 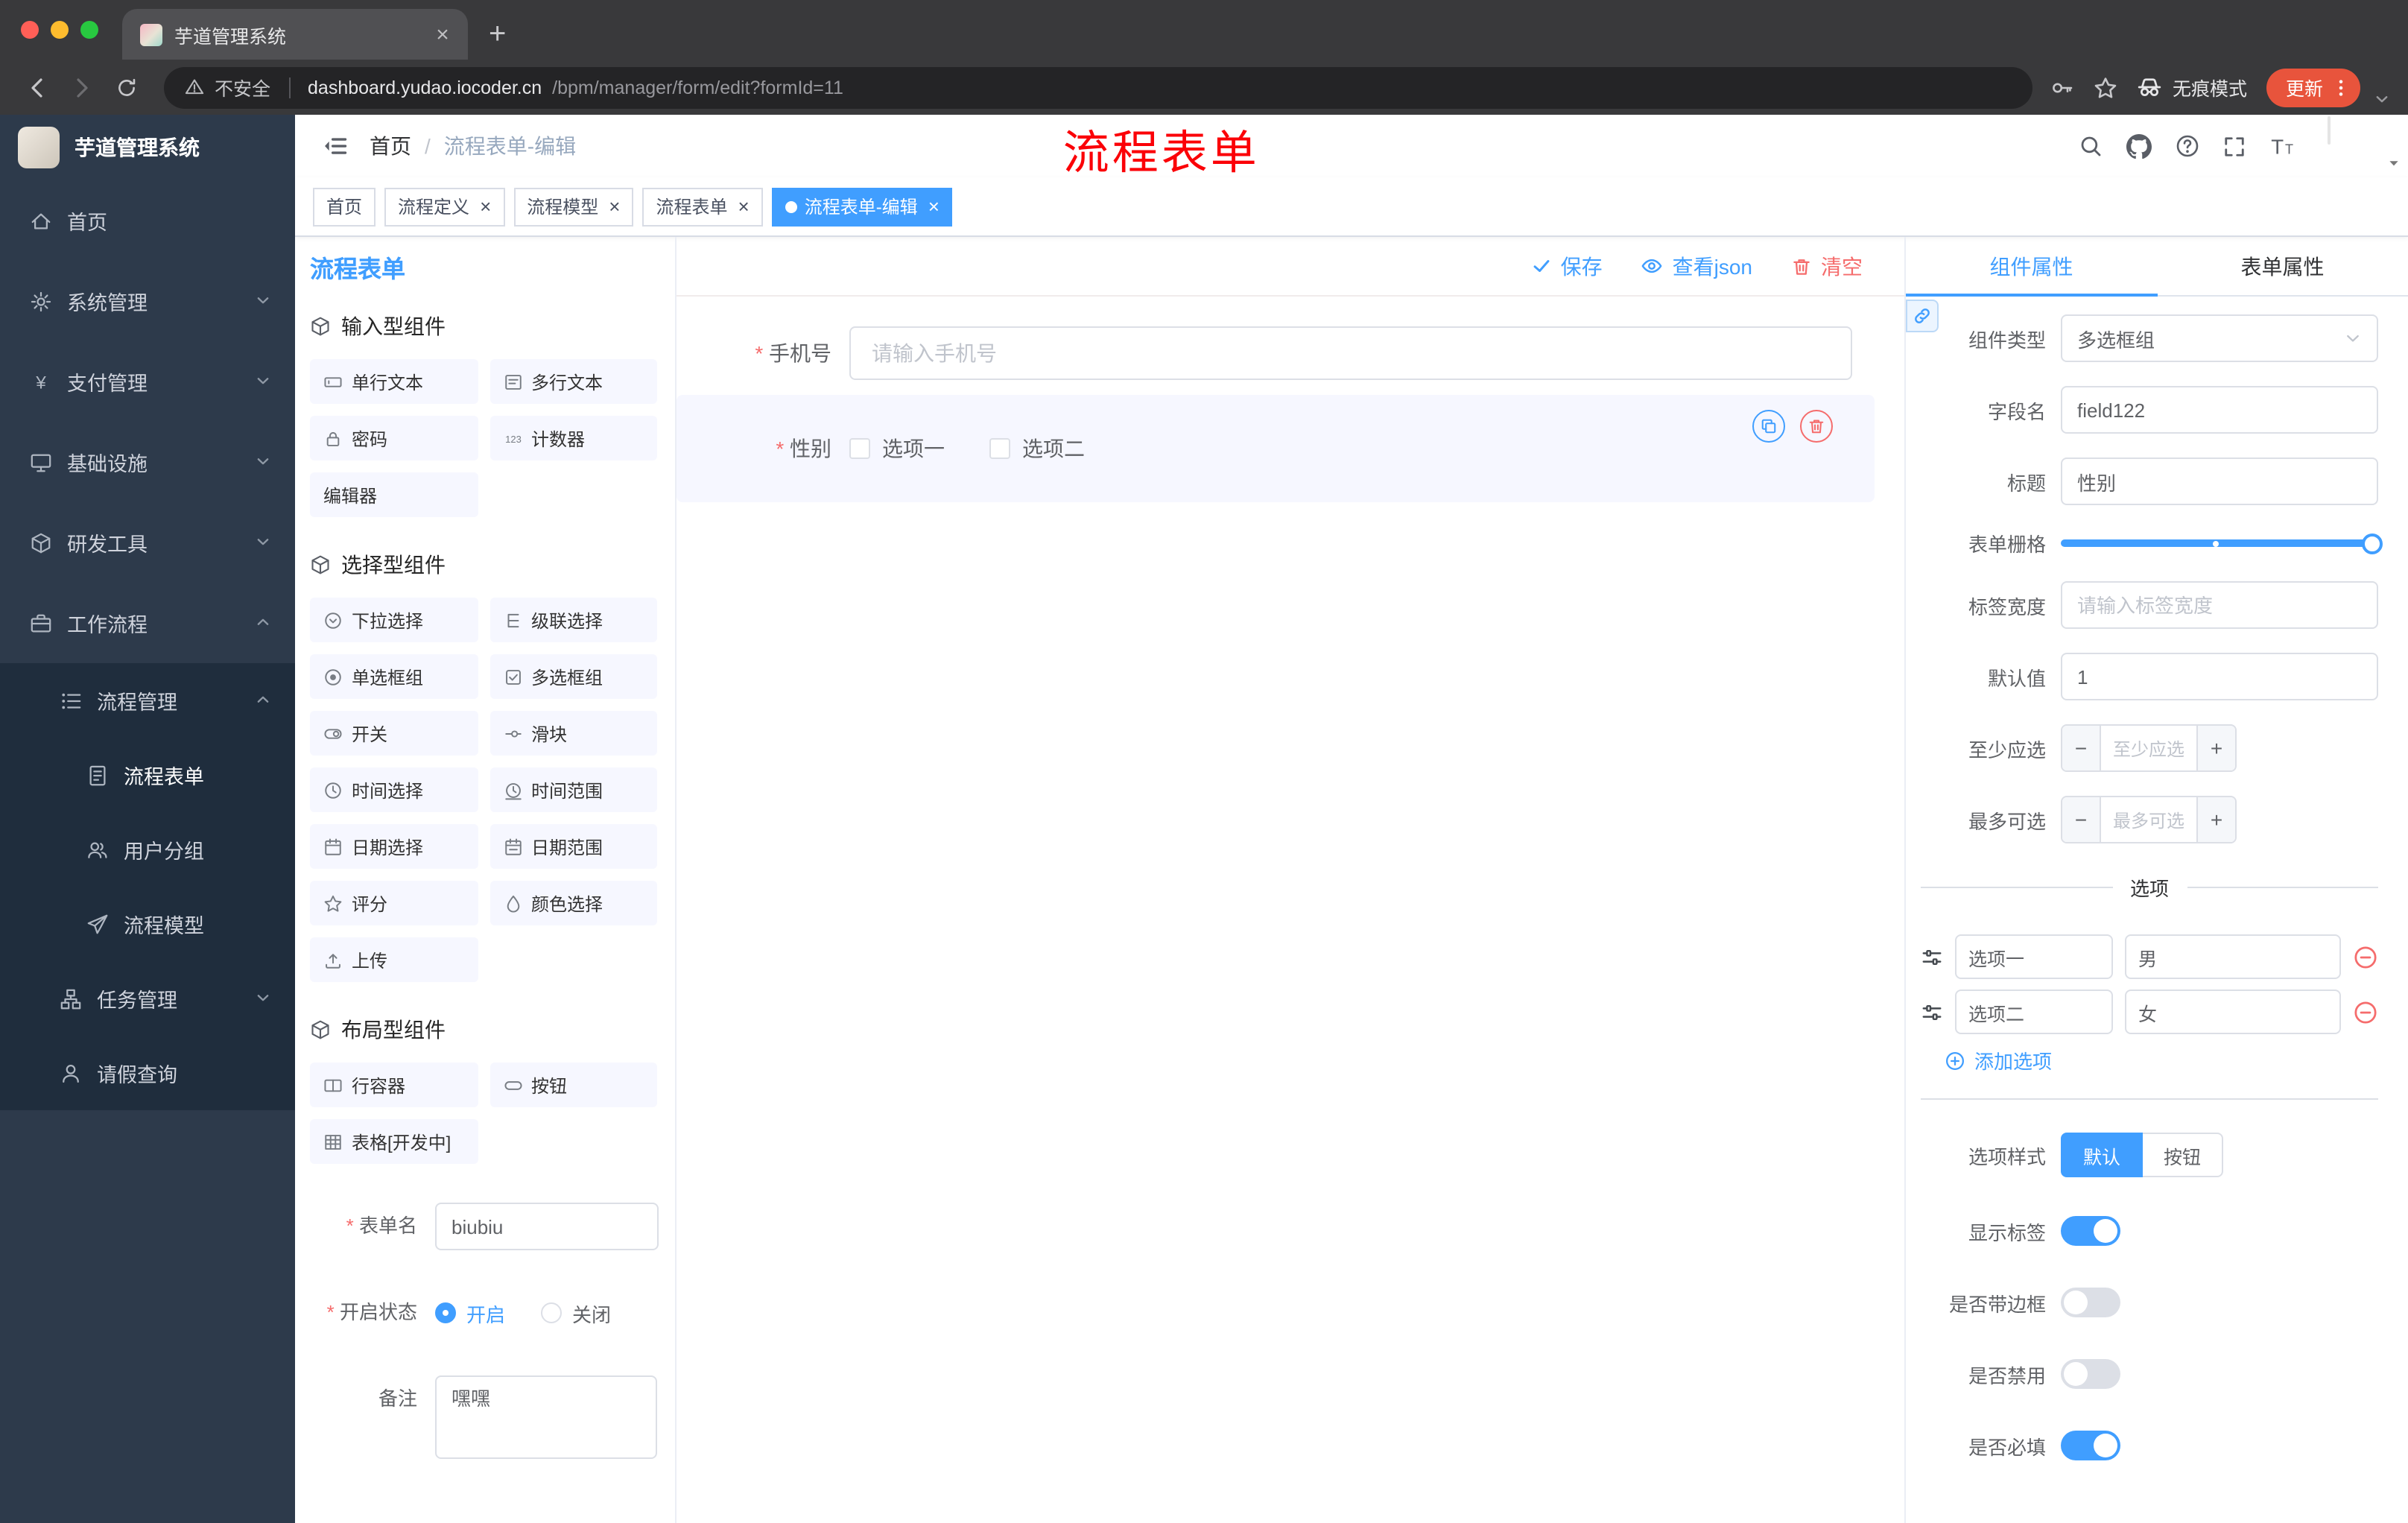 What do you see at coordinates (147, 147) in the screenshot?
I see `logo: 芋道管理系统` at bounding box center [147, 147].